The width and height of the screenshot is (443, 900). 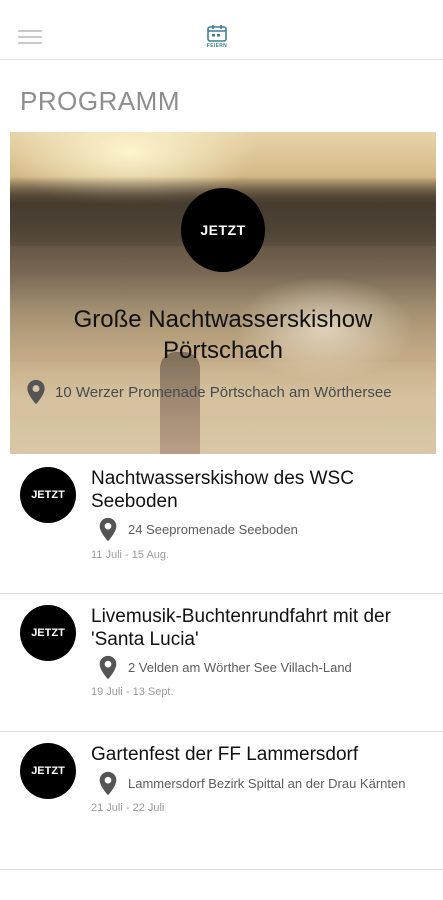 I want to click on event-title: Nachtwasserskishow des WSC Seeboden, so click(x=222, y=490).